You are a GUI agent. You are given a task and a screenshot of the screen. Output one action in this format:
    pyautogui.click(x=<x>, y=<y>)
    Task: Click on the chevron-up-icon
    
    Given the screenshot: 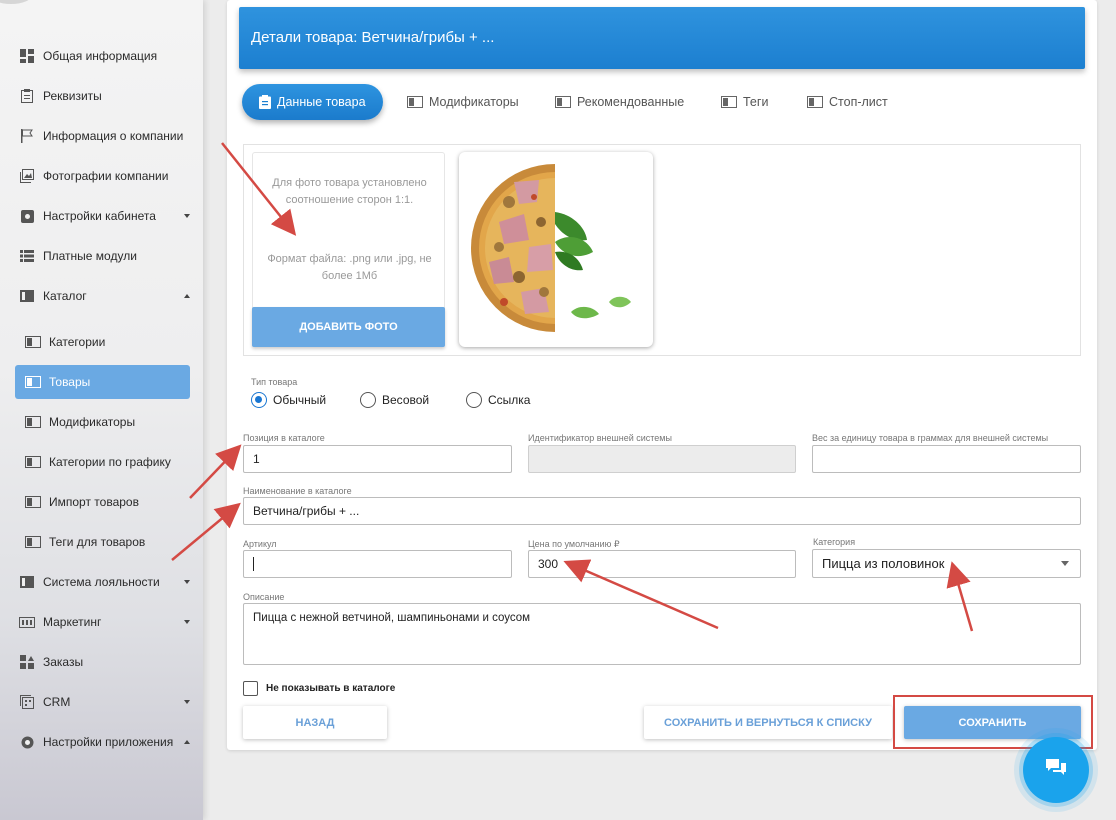 What is the action you would take?
    pyautogui.click(x=187, y=742)
    